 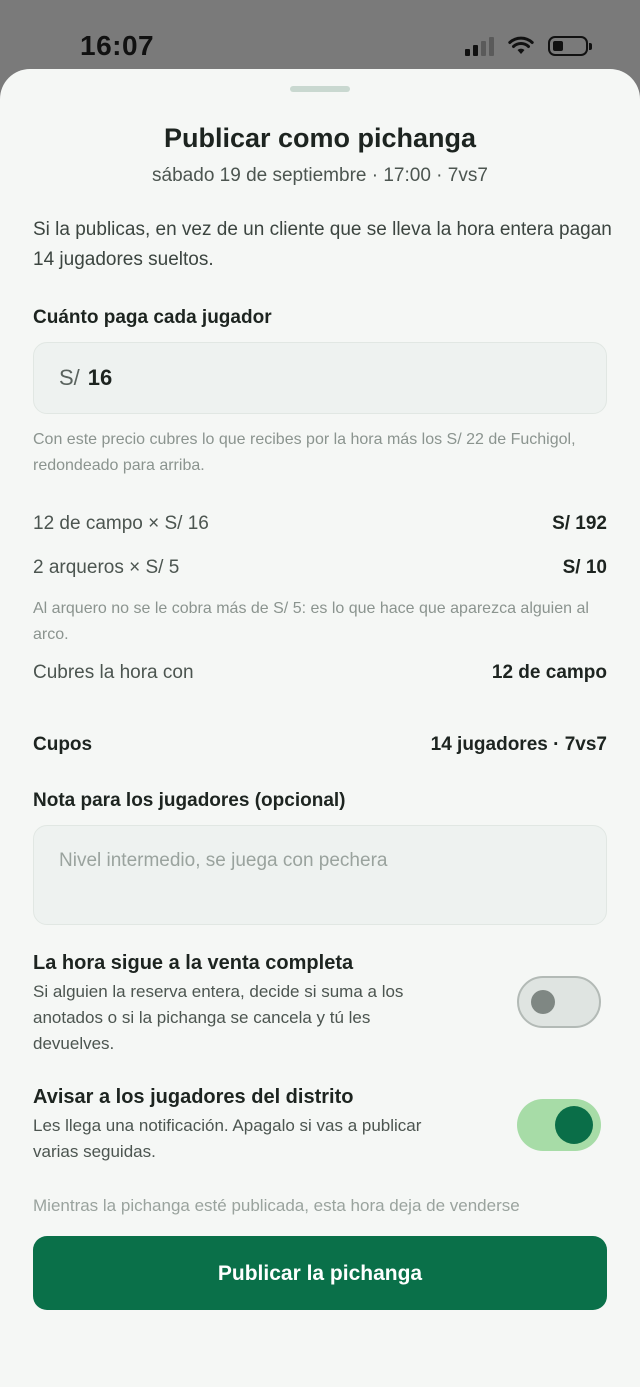 I want to click on price-input: S/ 16, so click(x=320, y=378).